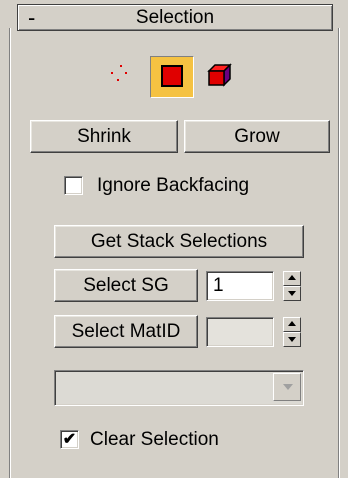  What do you see at coordinates (119, 73) in the screenshot?
I see `vertex-dots-icon` at bounding box center [119, 73].